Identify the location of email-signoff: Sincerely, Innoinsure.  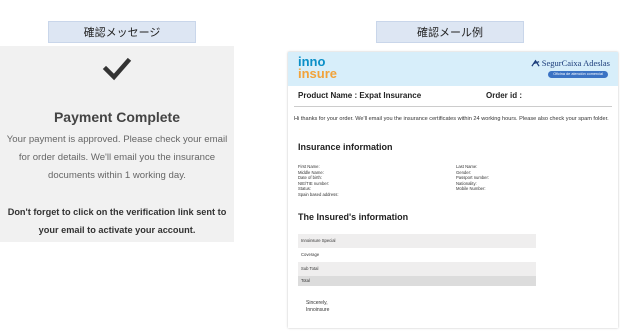
(317, 306).